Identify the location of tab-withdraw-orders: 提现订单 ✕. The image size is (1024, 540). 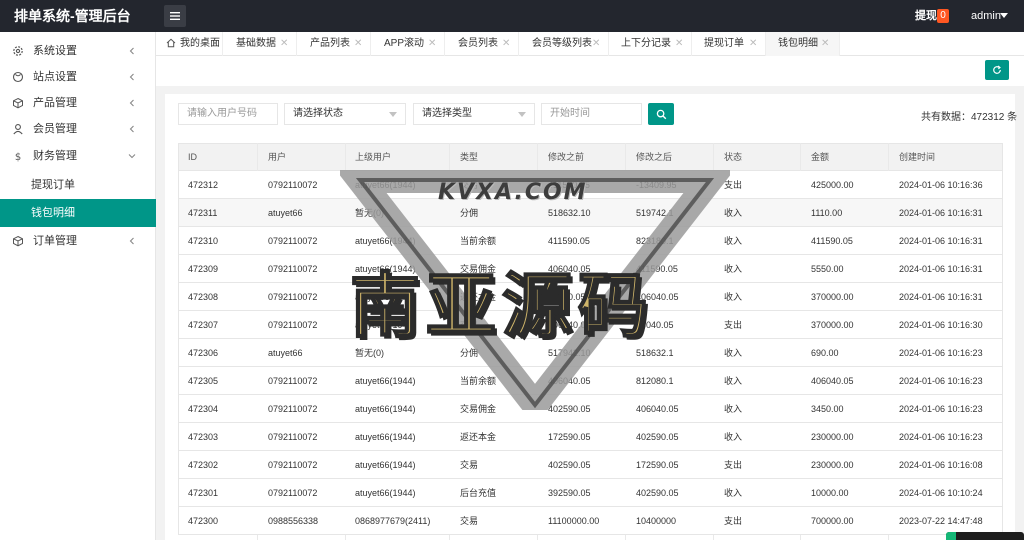
(729, 44).